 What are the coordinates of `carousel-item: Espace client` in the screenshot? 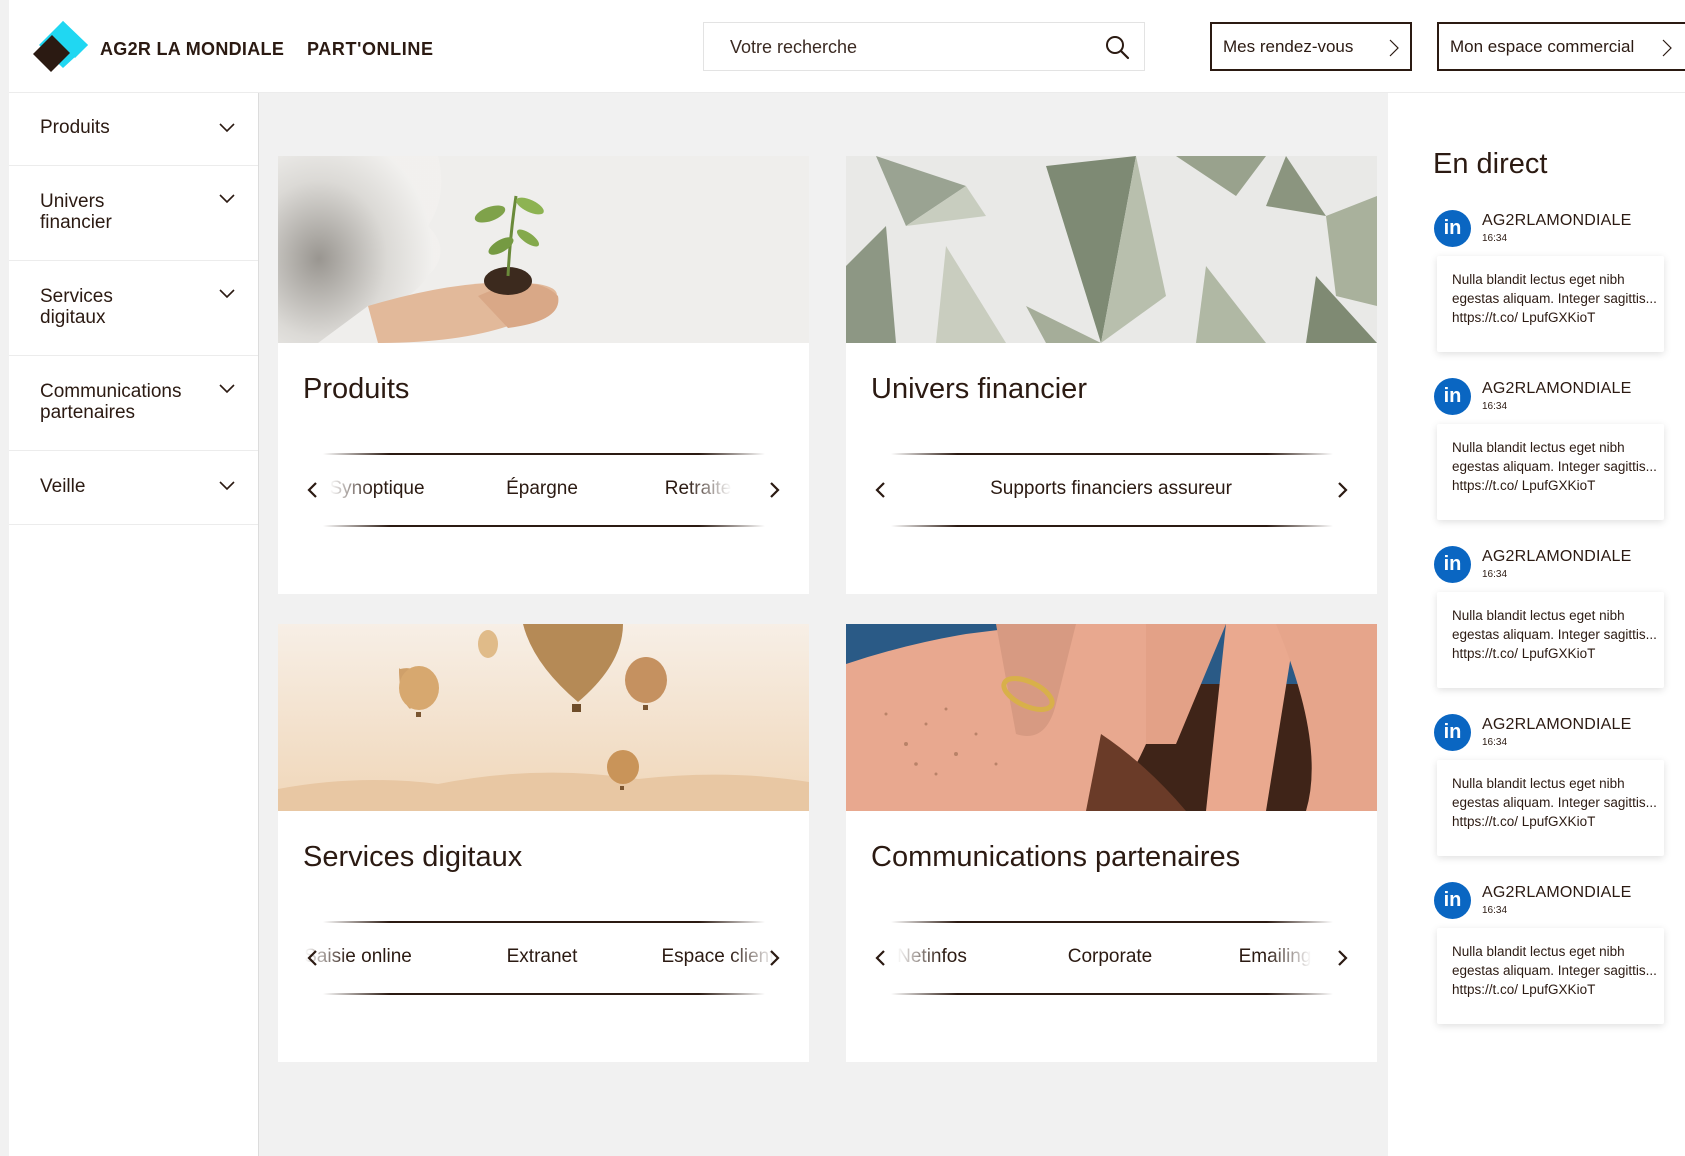 It's located at (717, 957).